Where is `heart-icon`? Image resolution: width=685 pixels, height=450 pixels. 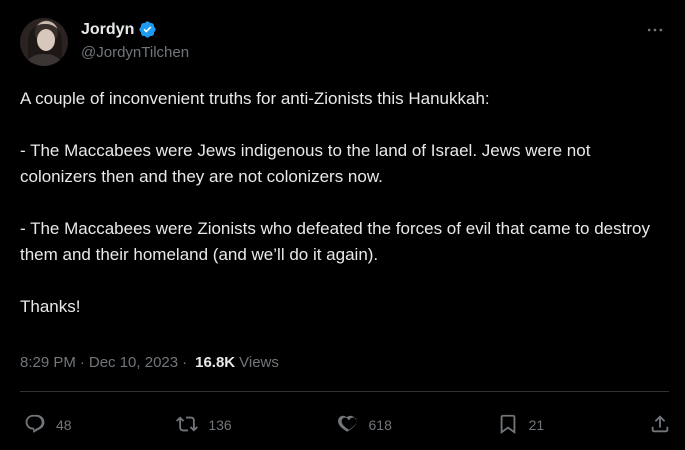 heart-icon is located at coordinates (348, 425).